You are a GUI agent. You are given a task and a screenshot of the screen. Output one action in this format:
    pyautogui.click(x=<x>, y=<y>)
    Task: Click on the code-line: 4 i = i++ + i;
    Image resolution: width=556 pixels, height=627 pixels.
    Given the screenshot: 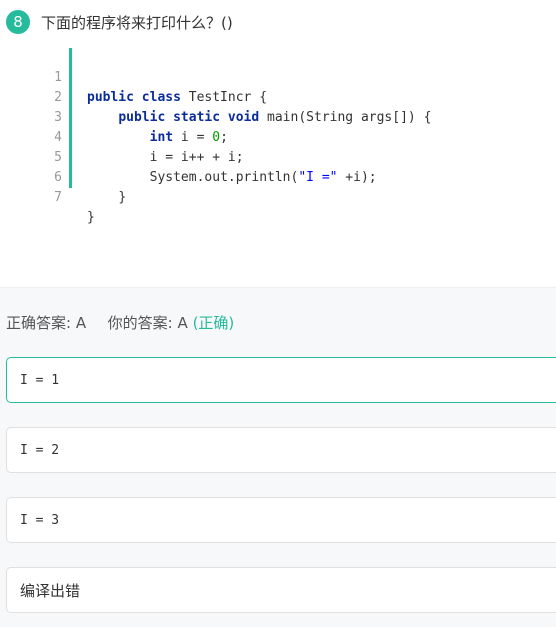 What is the action you would take?
    pyautogui.click(x=290, y=136)
    